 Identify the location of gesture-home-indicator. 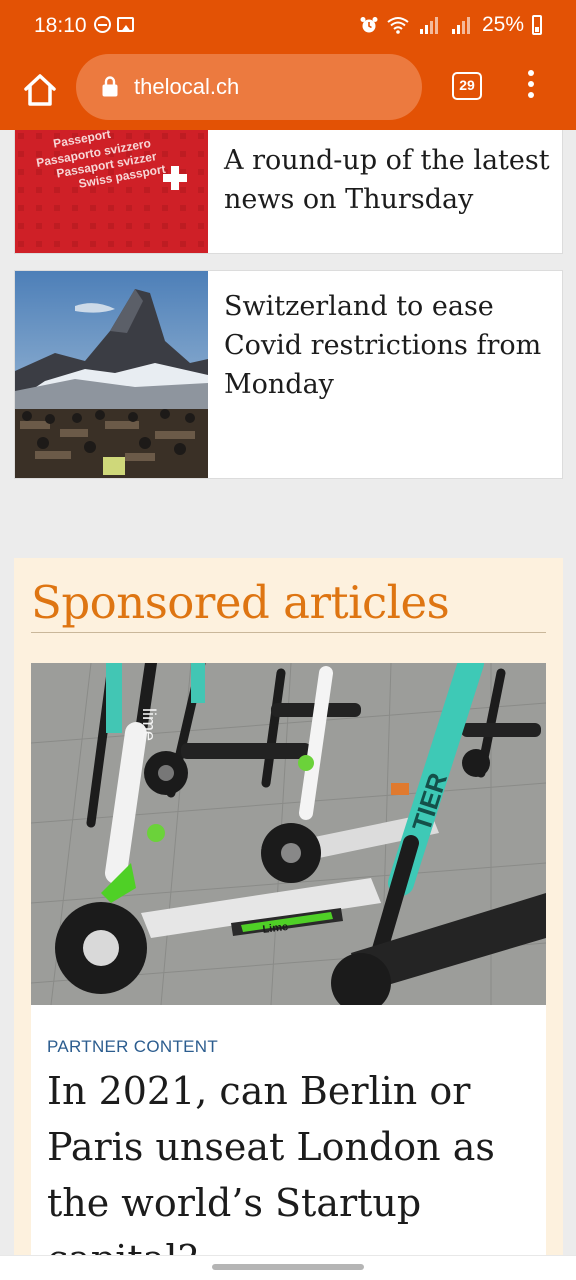
(288, 1267).